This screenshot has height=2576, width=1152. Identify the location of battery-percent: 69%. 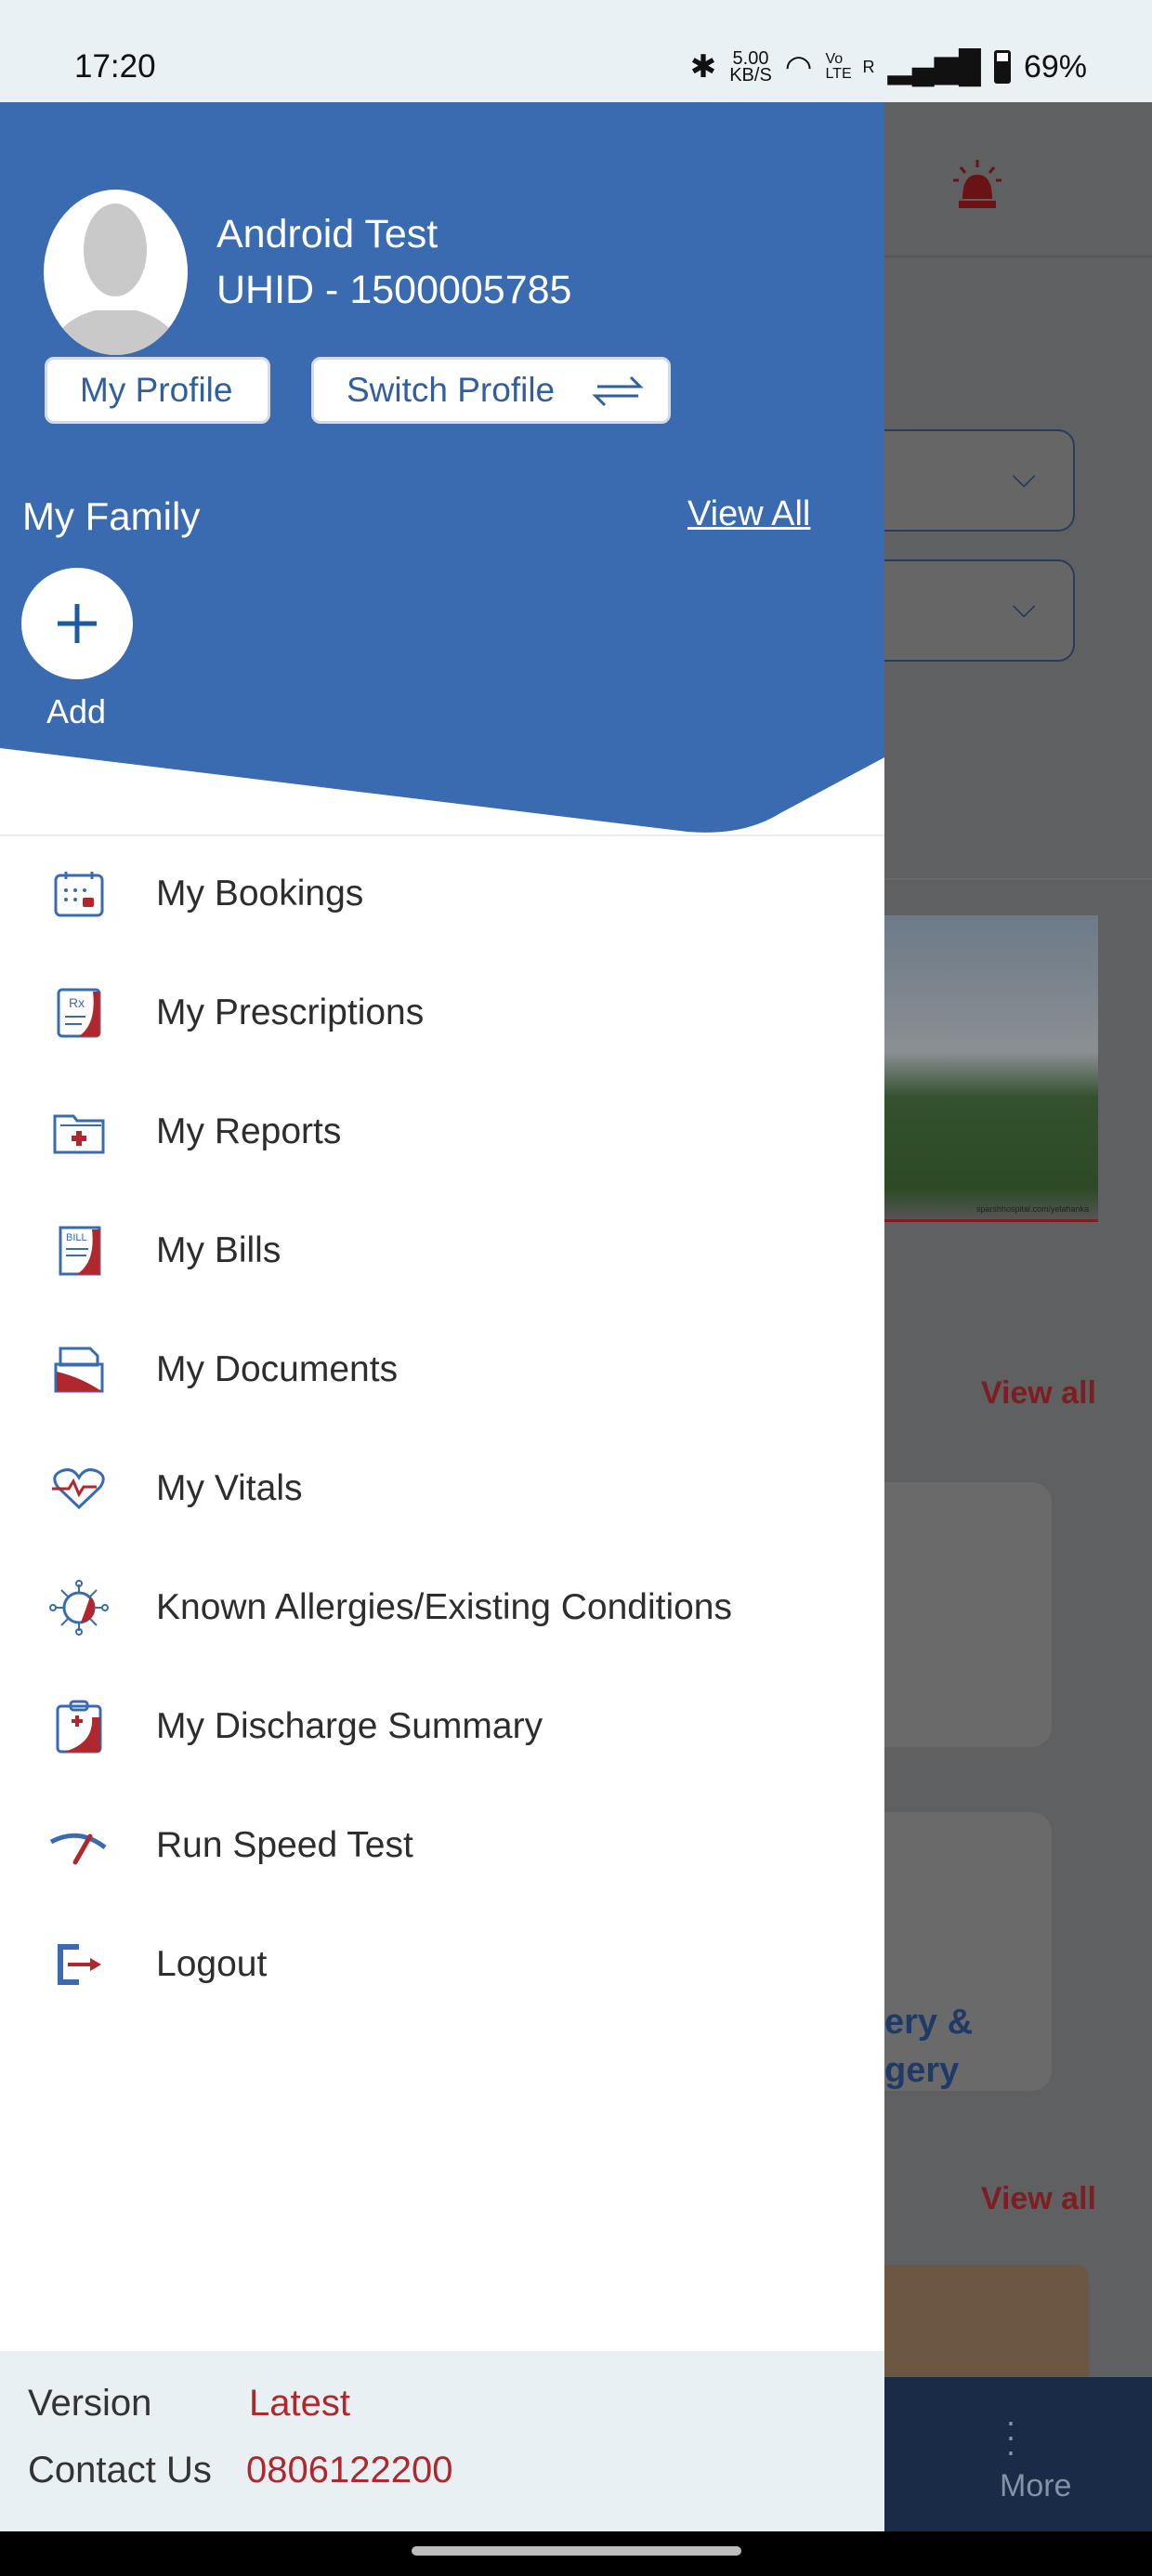
(1055, 66).